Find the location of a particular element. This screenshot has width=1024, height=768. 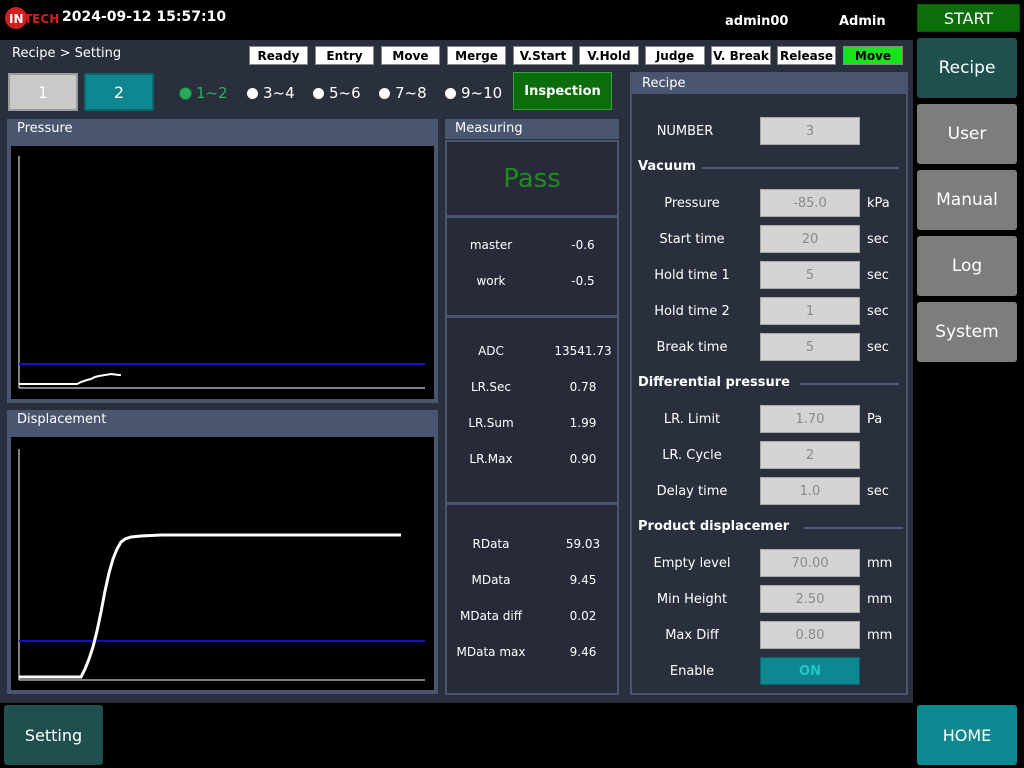

pressure-chart is located at coordinates (221, 272).